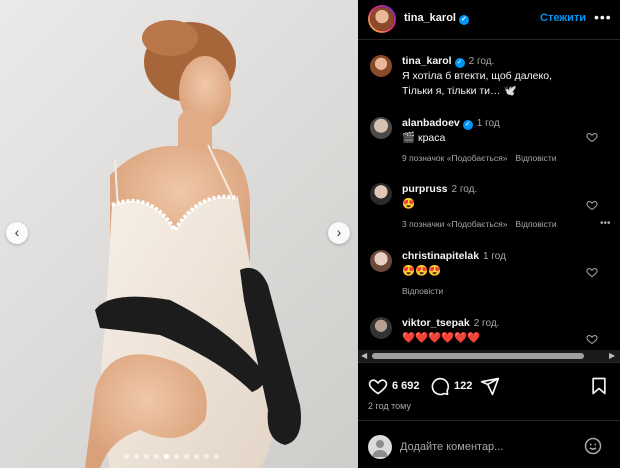 Image resolution: width=620 pixels, height=468 pixels. What do you see at coordinates (441, 338) in the screenshot?
I see `comment-text: ❤️❤️❤️❤️❤️❤️` at bounding box center [441, 338].